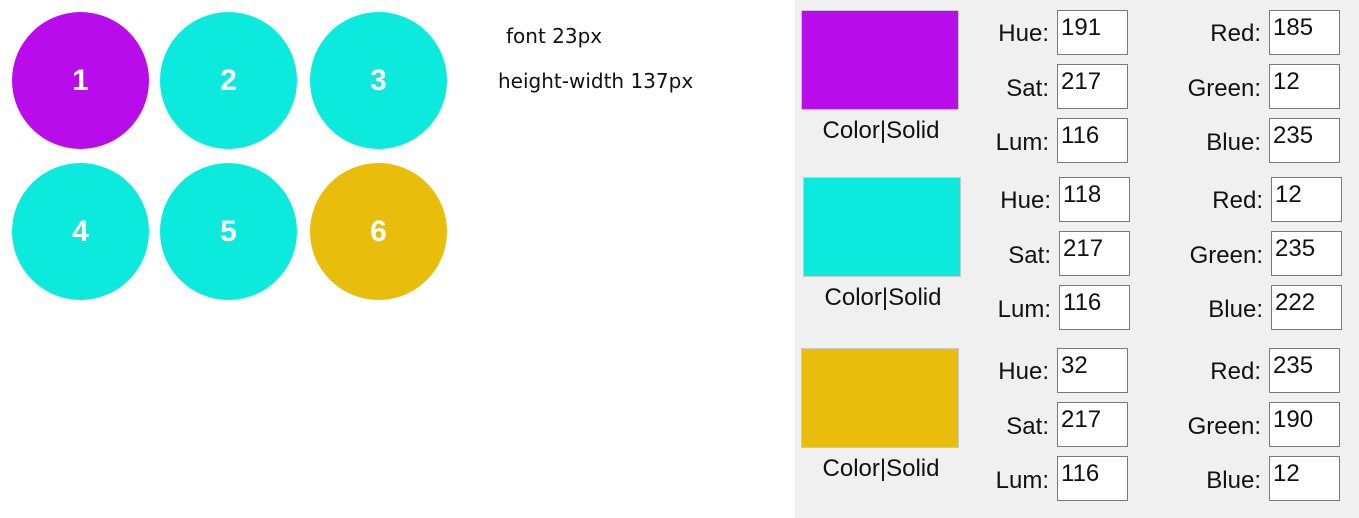 The width and height of the screenshot is (1359, 518). What do you see at coordinates (1233, 480) in the screenshot?
I see `blue-label-3: Blue:` at bounding box center [1233, 480].